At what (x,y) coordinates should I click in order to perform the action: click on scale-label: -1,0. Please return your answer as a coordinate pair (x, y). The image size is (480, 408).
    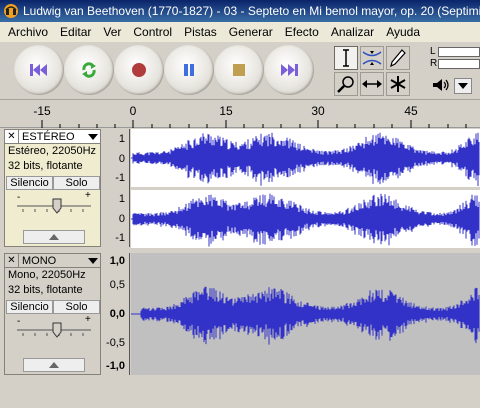
    Looking at the image, I should click on (115, 366).